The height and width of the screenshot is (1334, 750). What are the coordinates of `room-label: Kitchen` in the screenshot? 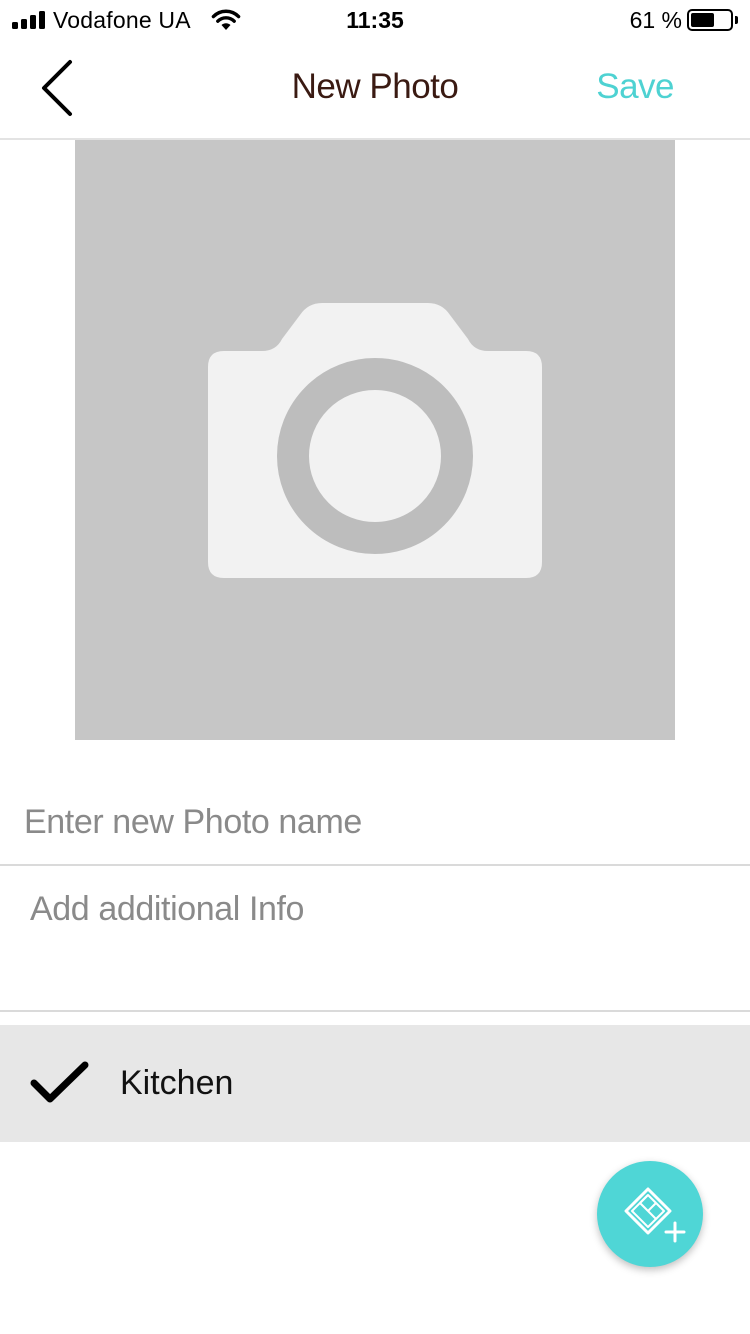 It's located at (177, 1083).